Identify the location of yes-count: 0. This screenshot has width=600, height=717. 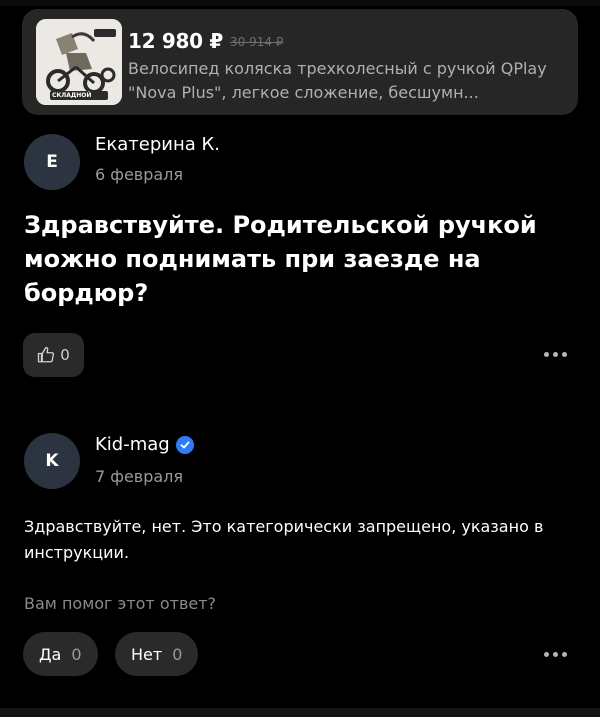
(76, 654).